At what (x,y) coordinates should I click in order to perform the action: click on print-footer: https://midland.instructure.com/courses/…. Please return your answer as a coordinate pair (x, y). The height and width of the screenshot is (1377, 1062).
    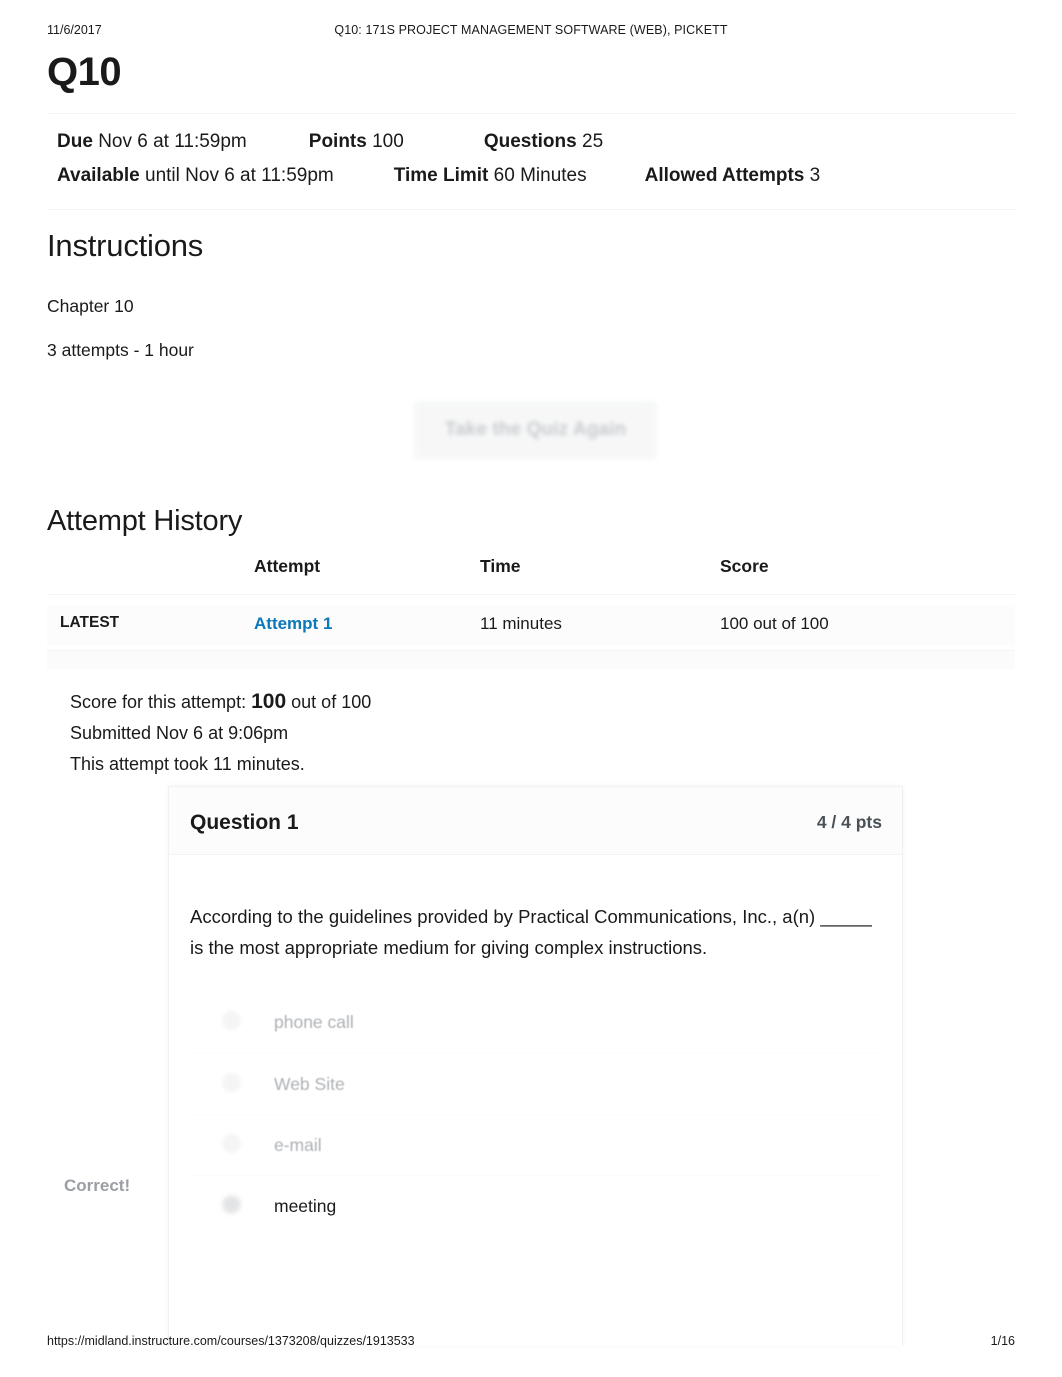
    Looking at the image, I should click on (531, 1344).